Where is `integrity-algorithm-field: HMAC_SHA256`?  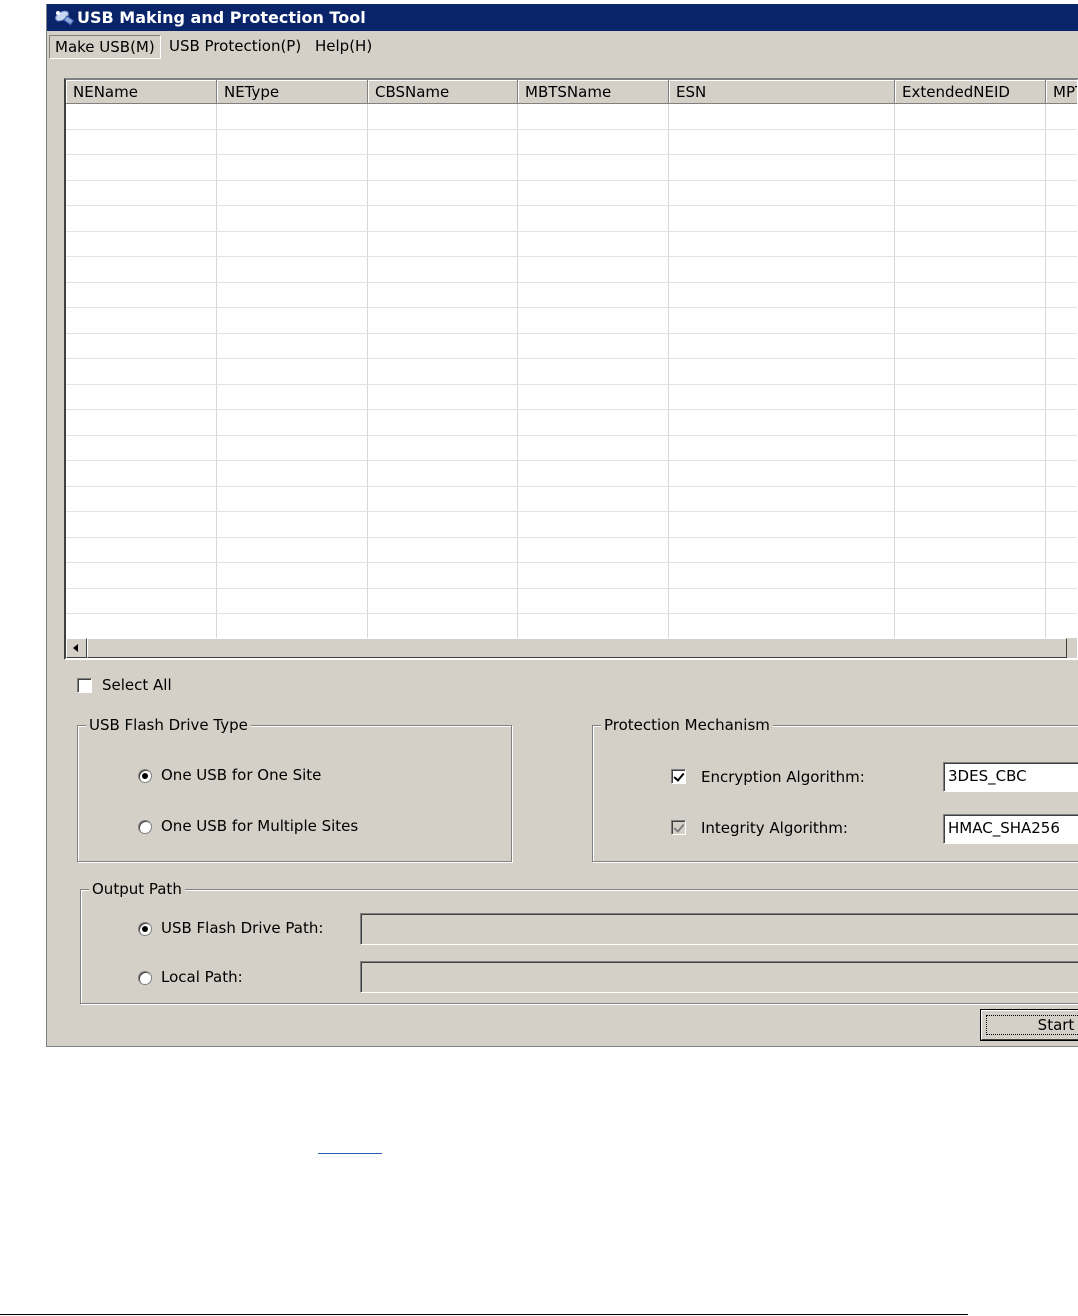 integrity-algorithm-field: HMAC_SHA256 is located at coordinates (1010, 829).